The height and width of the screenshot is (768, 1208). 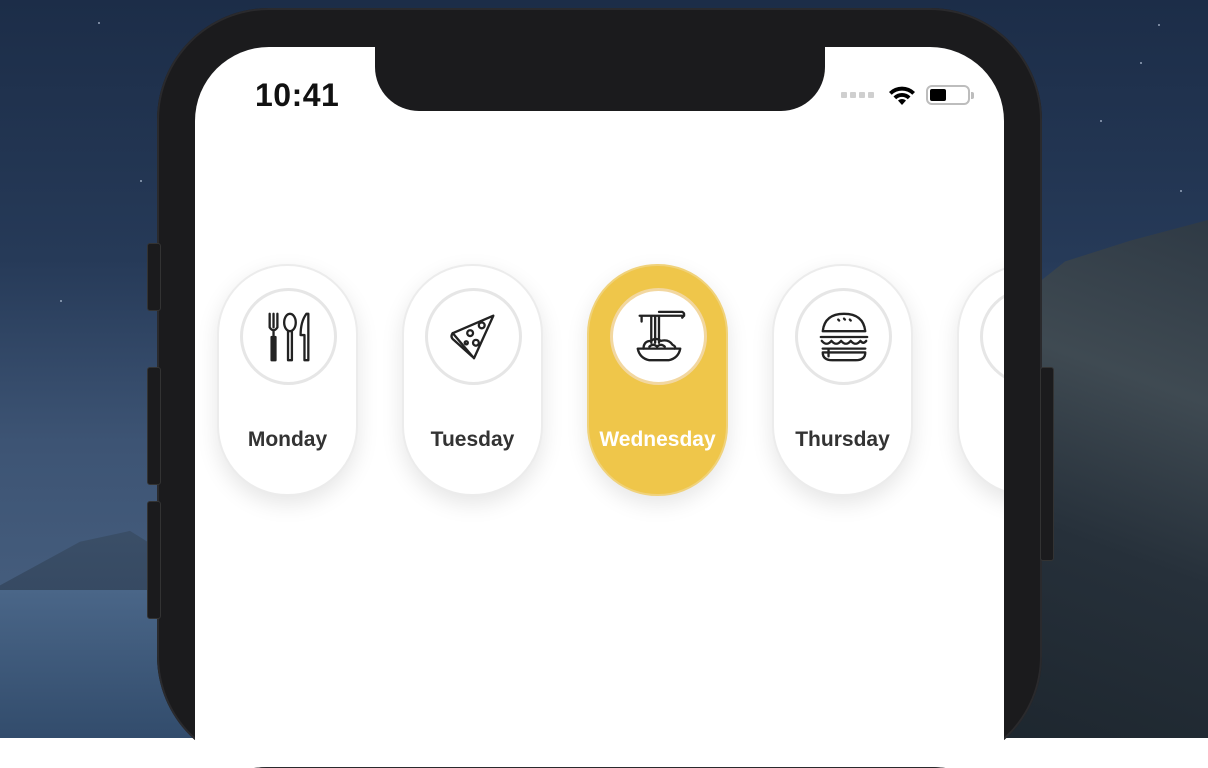 I want to click on volume-up-button, so click(x=154, y=426).